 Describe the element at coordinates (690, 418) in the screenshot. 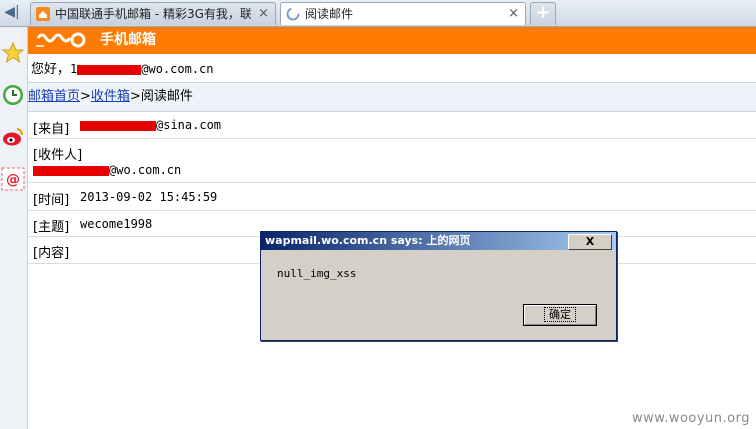

I see `watermark: www.wooyun.org` at that location.